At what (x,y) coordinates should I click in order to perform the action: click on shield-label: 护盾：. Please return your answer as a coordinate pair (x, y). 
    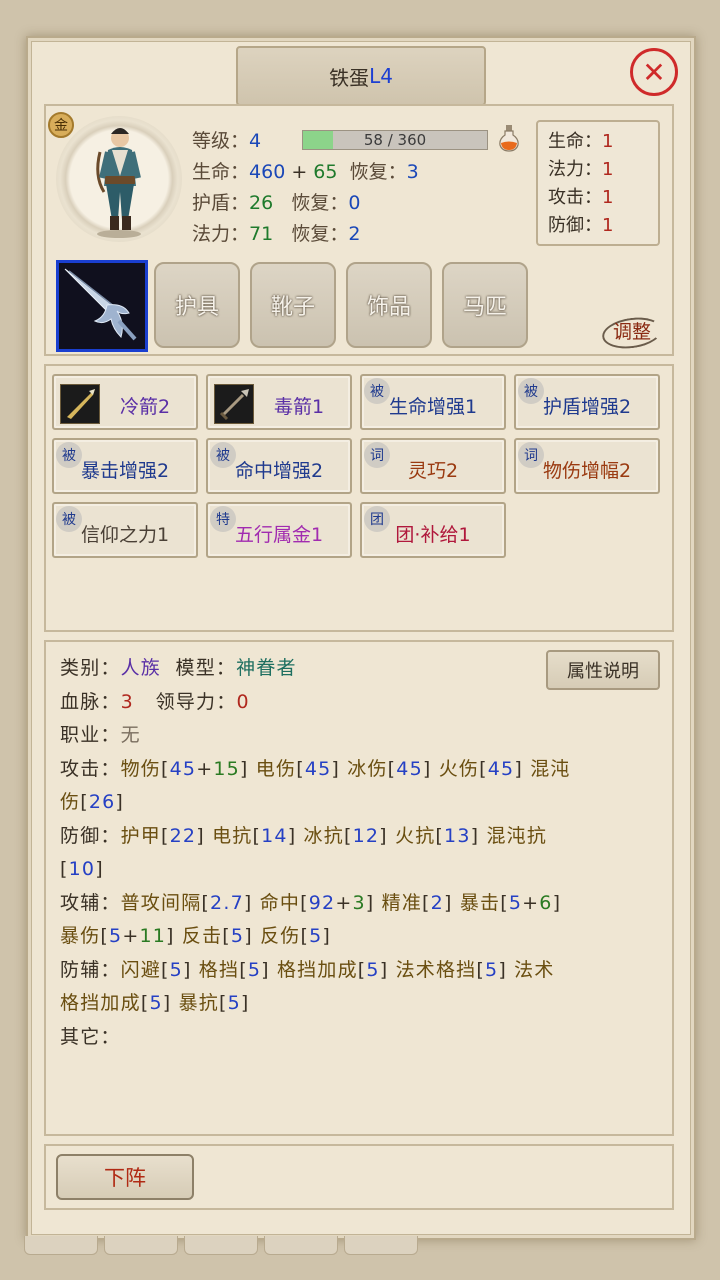
    Looking at the image, I should click on (221, 203).